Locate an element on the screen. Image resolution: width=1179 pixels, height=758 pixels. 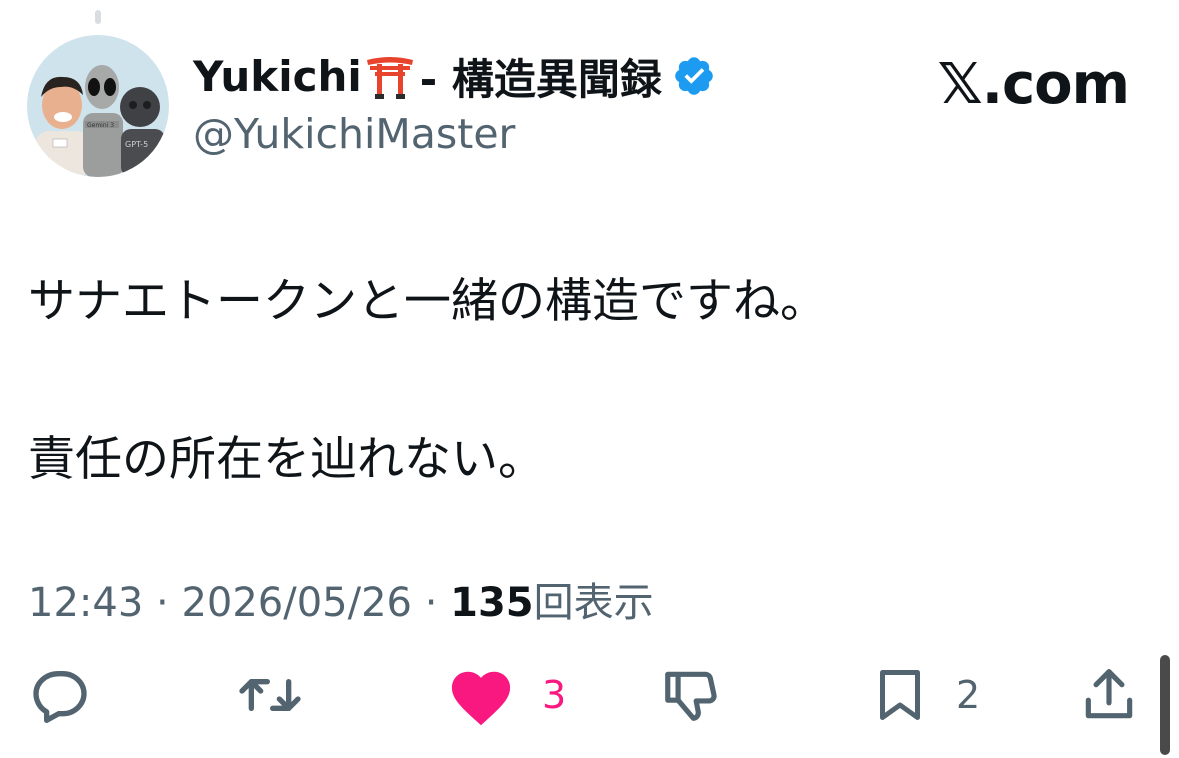
bookmark-button: 2 is located at coordinates (925, 695).